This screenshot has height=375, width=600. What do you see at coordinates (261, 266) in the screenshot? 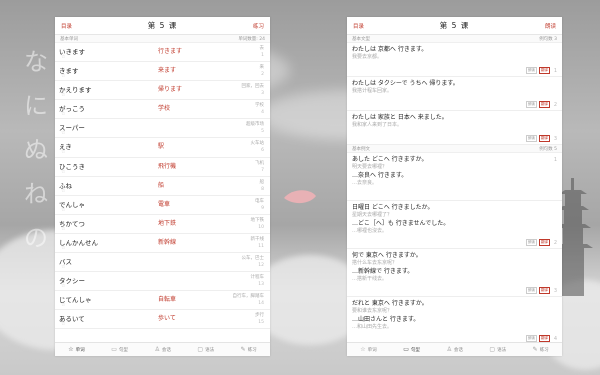
I see `word-number: 12` at bounding box center [261, 266].